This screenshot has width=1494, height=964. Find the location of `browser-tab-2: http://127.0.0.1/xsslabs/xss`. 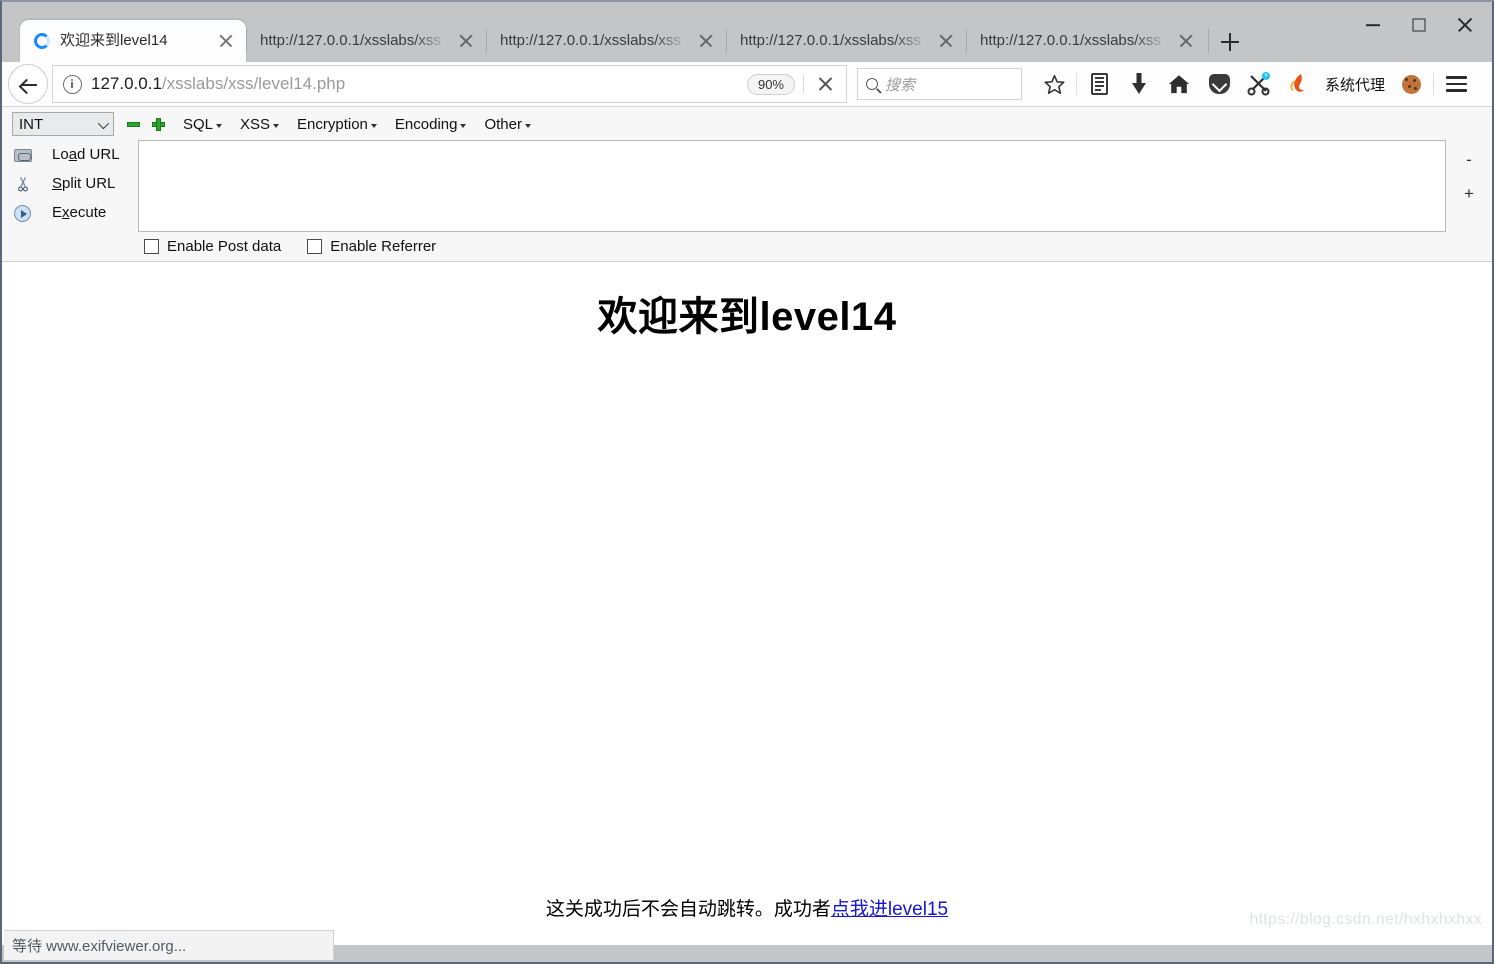

browser-tab-2: http://127.0.0.1/xsslabs/xss is located at coordinates (366, 41).